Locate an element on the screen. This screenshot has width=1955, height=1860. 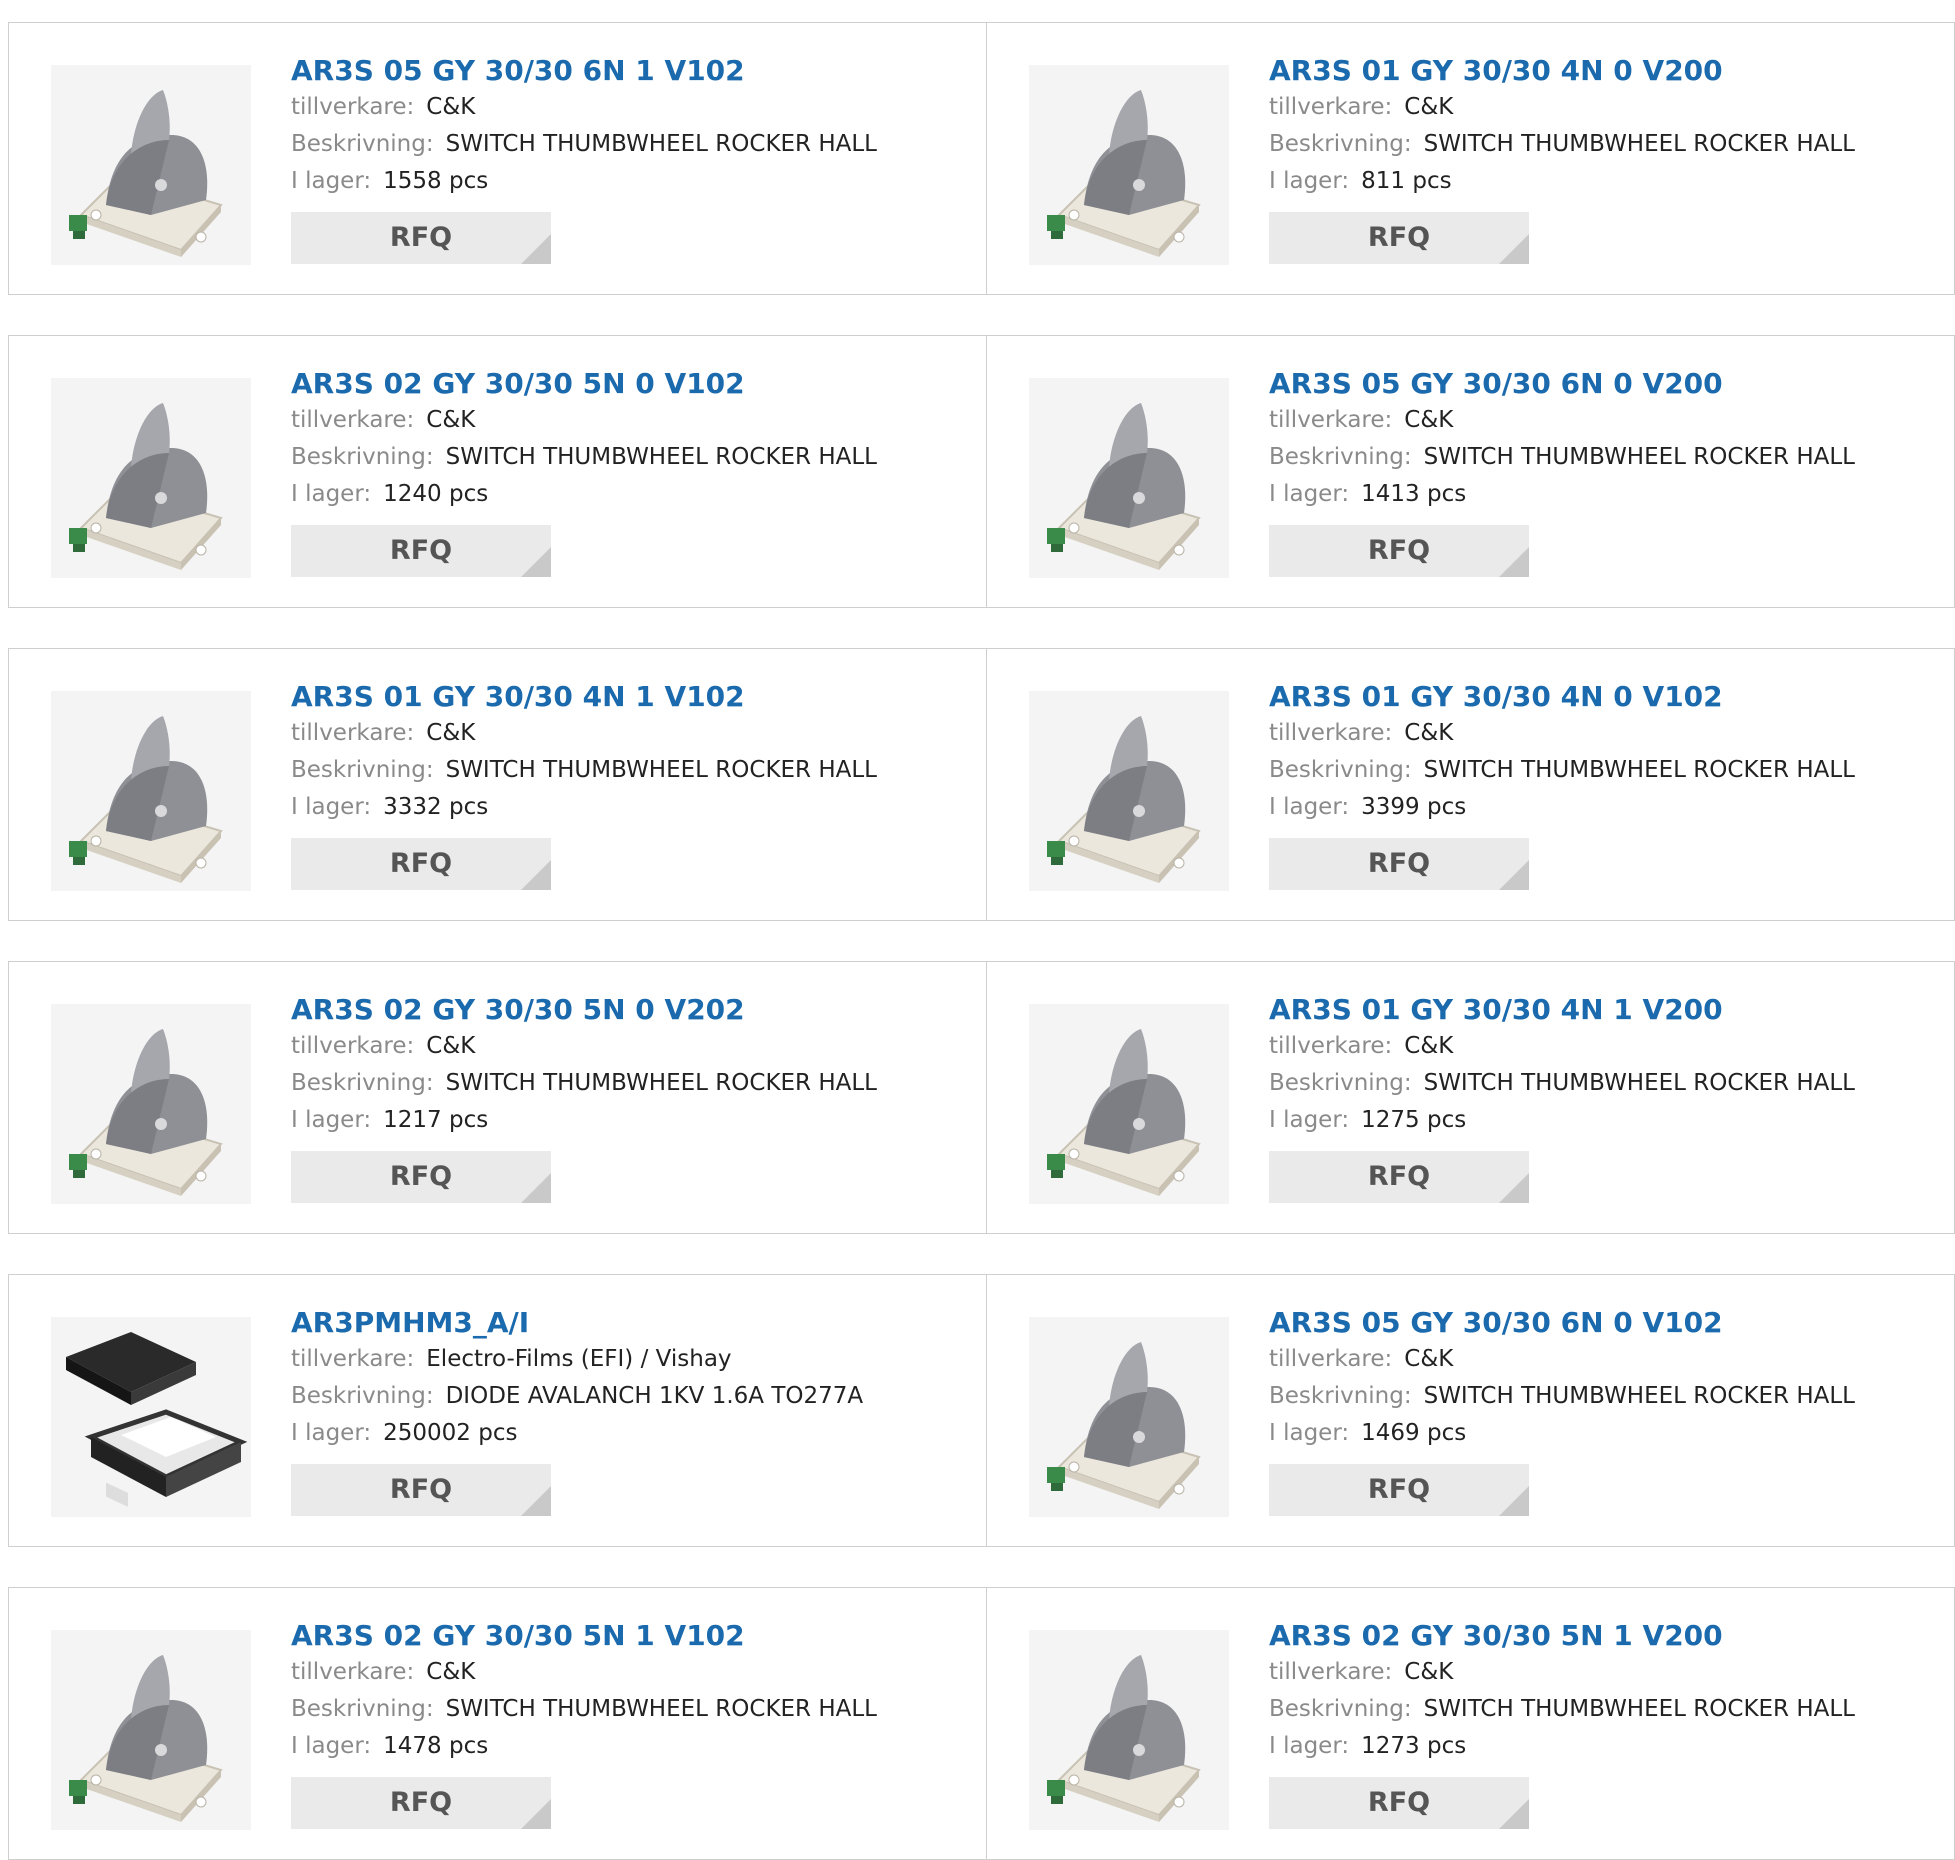
stock-value: 811 pcs is located at coordinates (1406, 181).